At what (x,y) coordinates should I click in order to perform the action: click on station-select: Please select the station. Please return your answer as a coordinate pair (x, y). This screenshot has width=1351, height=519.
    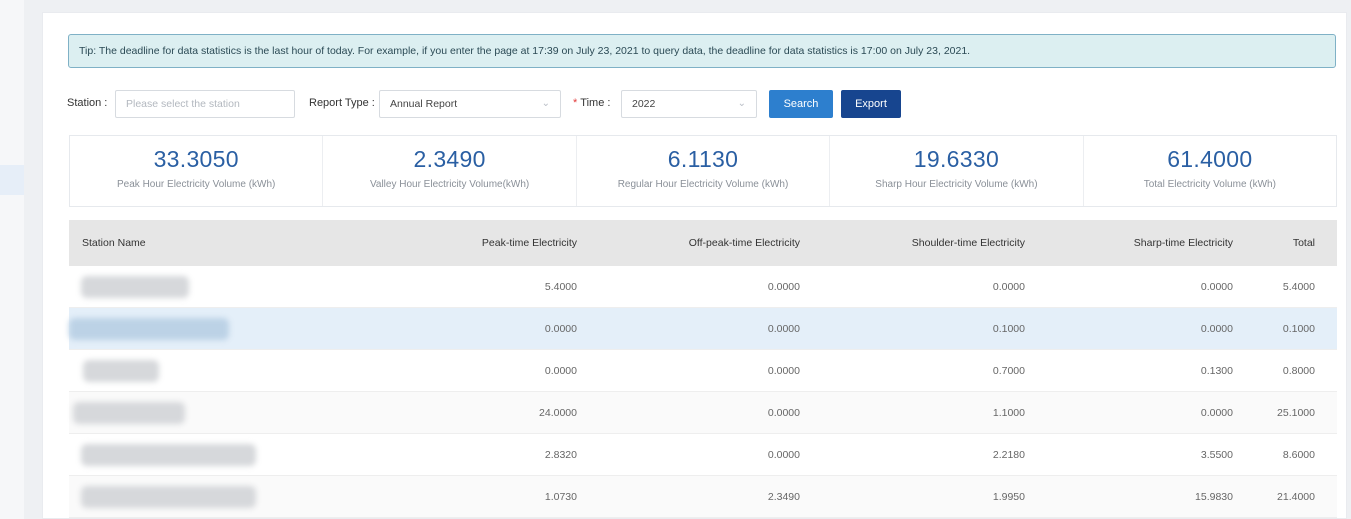
    Looking at the image, I should click on (205, 104).